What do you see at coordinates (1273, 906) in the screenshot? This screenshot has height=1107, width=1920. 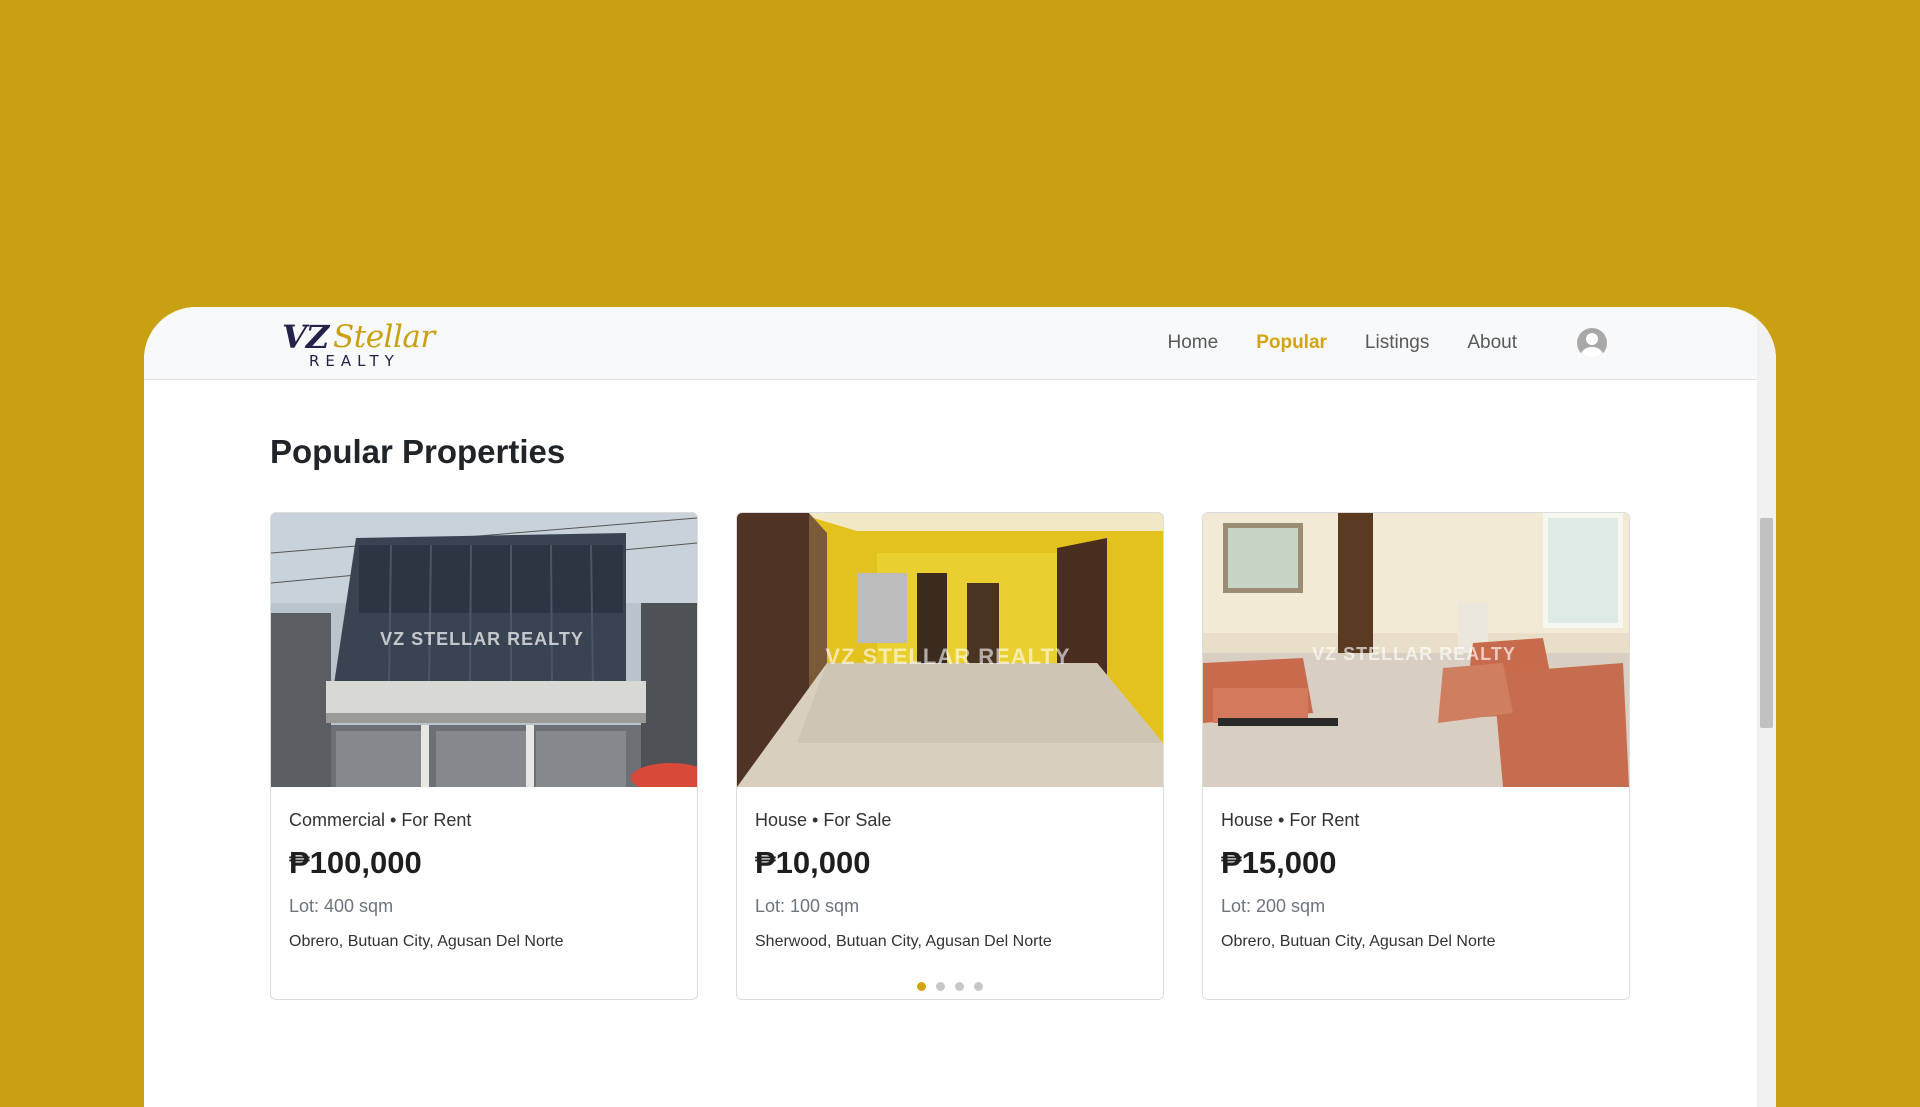 I see `property-lot-size: Lot: 200 sqm` at bounding box center [1273, 906].